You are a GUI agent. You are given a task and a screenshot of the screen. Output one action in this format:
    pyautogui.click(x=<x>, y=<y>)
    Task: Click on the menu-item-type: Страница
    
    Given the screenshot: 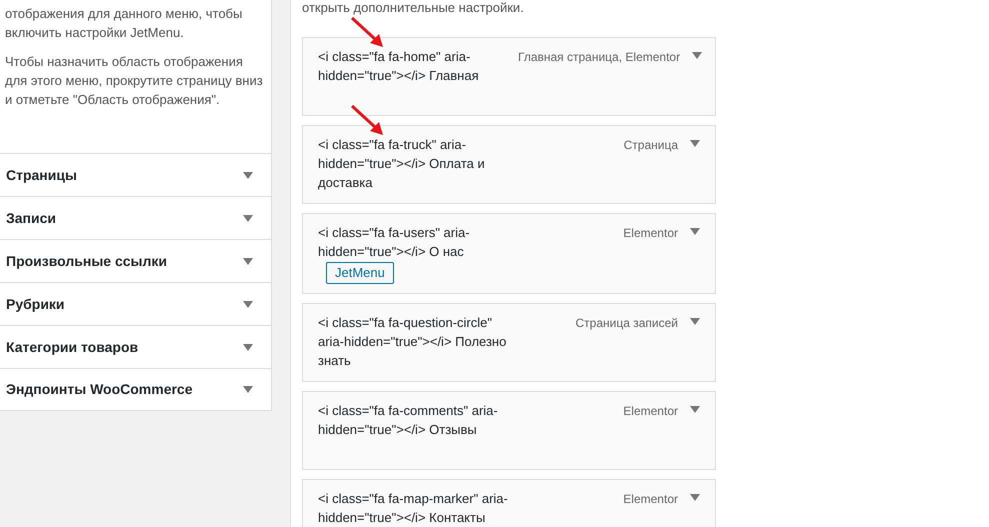 What is the action you would take?
    pyautogui.click(x=651, y=145)
    